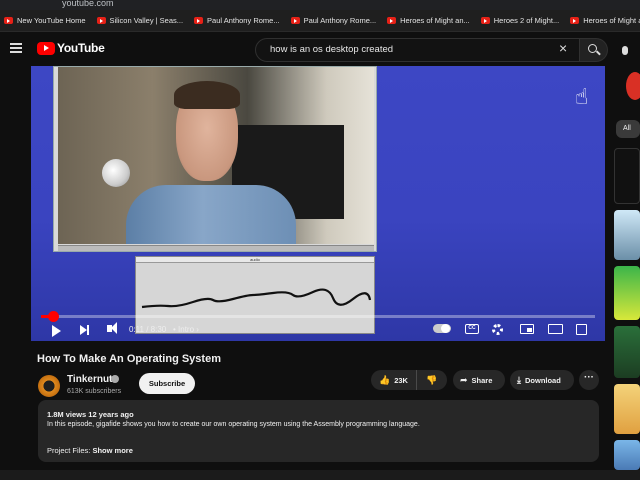 This screenshot has width=640, height=480. I want to click on verified-badge-icon, so click(115, 379).